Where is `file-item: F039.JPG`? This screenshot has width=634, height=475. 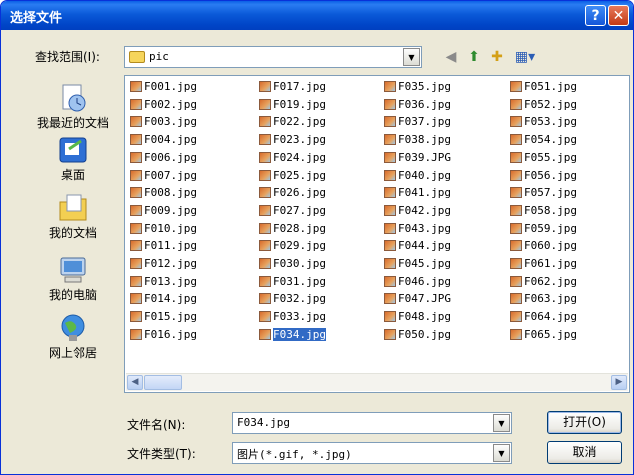
file-item: F039.JPG is located at coordinates (418, 158).